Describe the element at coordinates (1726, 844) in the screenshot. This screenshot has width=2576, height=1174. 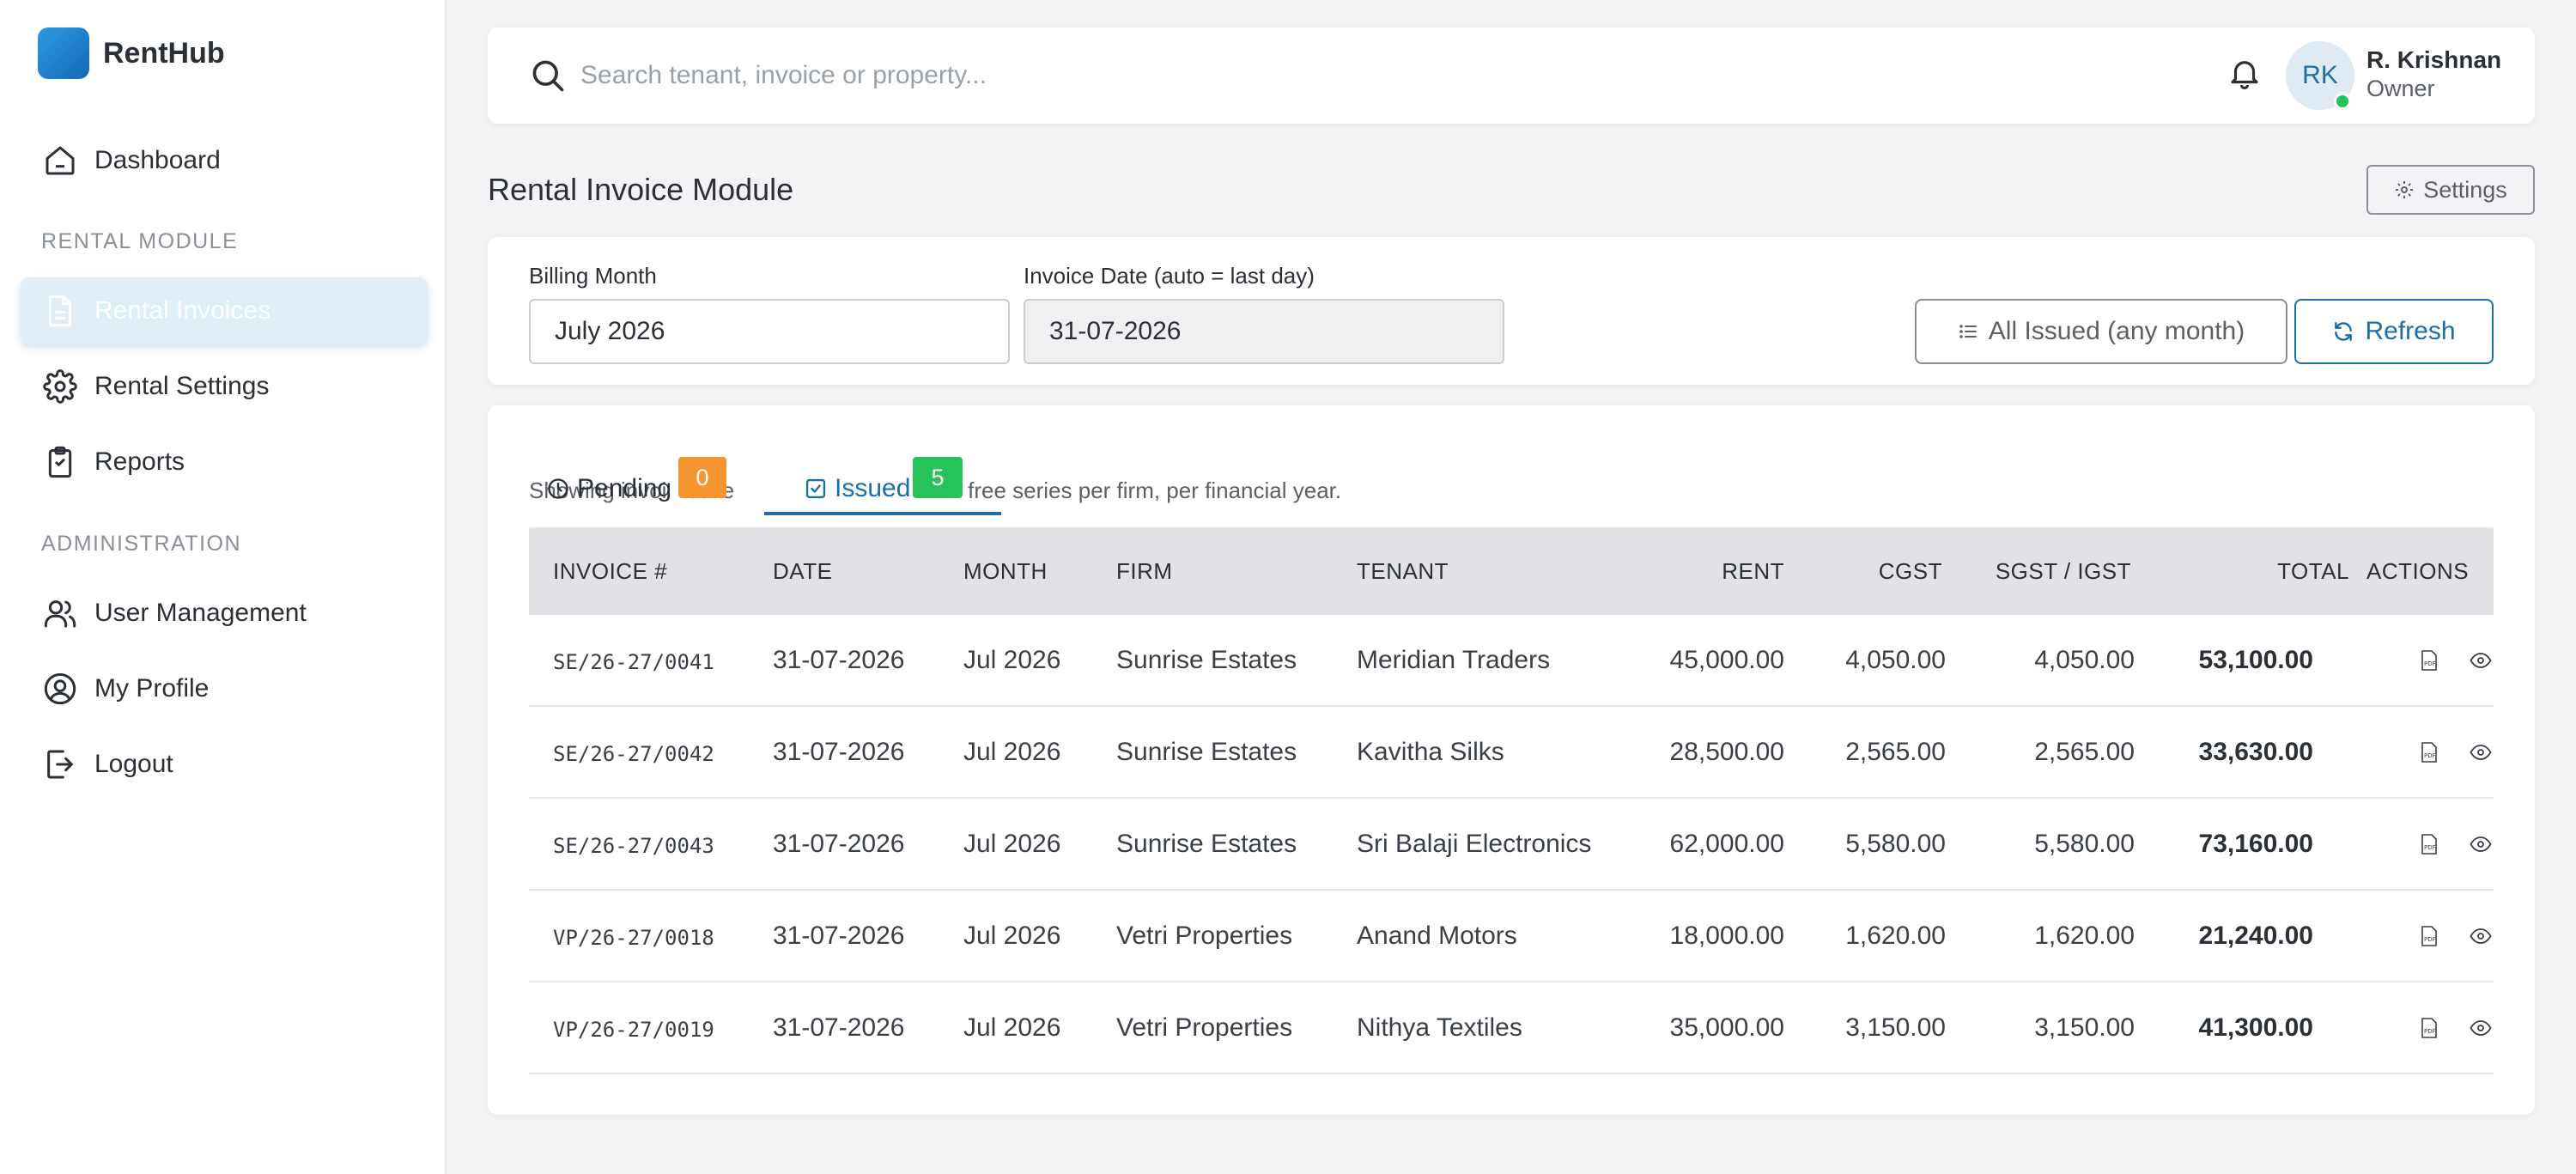
I see `cell-rent: 62,000.00` at that location.